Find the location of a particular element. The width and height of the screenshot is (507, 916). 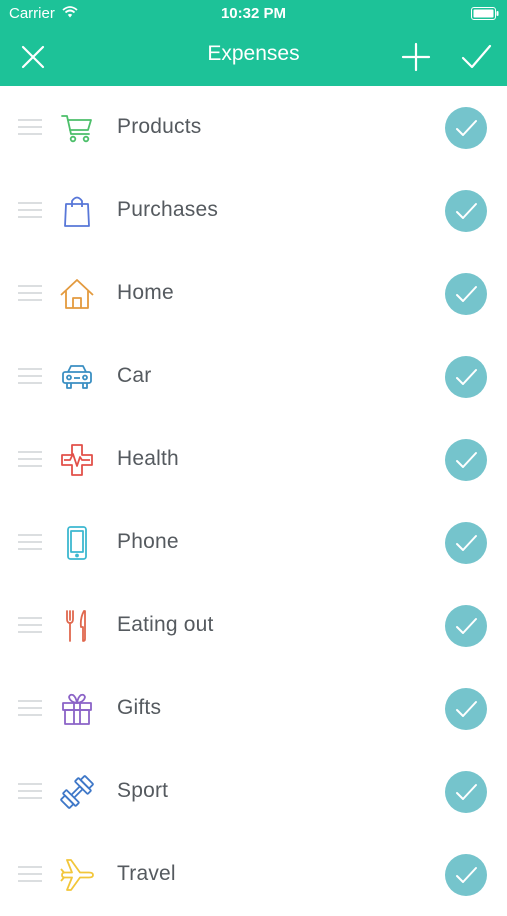

list-item: Car is located at coordinates (253, 376).